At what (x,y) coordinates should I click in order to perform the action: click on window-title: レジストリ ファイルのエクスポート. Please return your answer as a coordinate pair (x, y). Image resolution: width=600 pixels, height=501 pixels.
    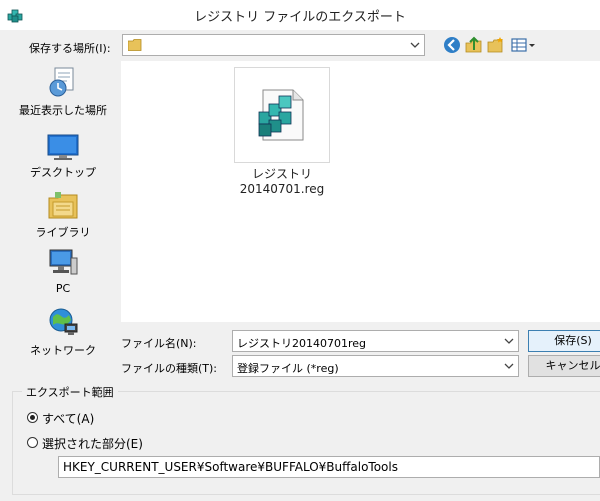
    Looking at the image, I should click on (300, 17).